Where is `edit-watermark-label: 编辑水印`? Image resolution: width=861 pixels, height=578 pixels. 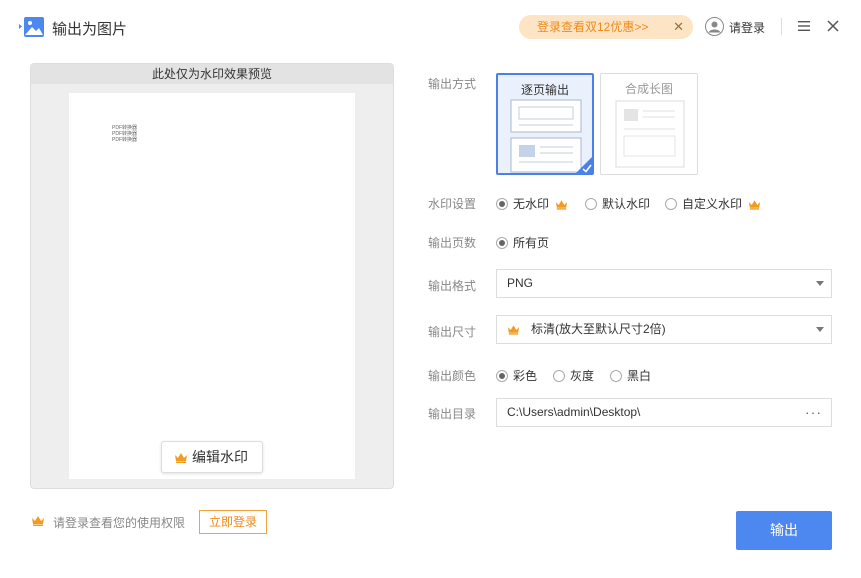
edit-watermark-label: 编辑水印 is located at coordinates (220, 457).